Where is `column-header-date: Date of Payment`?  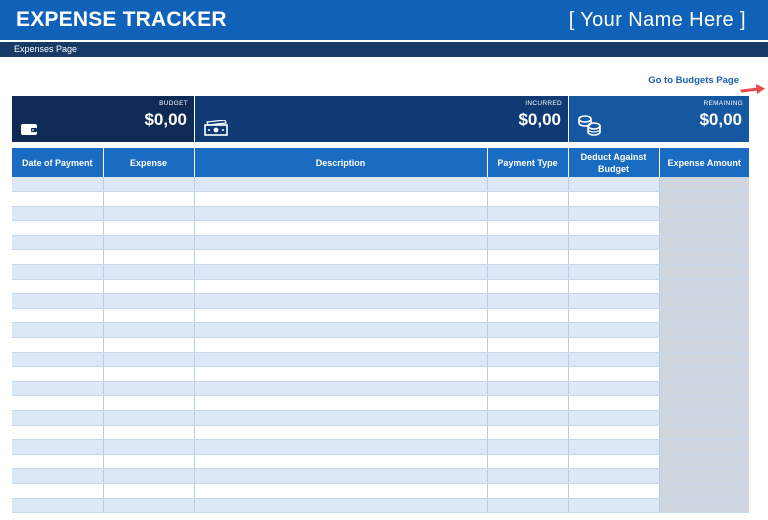
column-header-date: Date of Payment is located at coordinates (58, 162).